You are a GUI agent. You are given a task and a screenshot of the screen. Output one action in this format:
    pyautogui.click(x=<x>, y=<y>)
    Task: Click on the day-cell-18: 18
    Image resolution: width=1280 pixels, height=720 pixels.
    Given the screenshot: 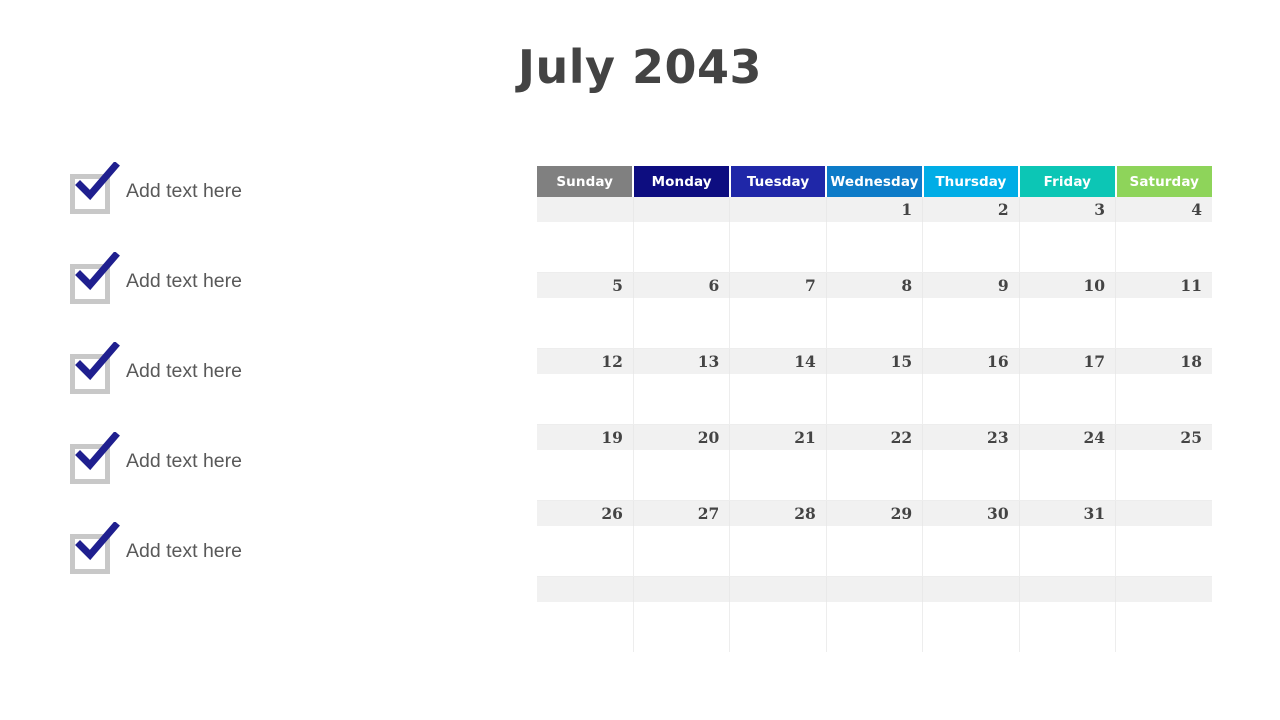 What is the action you would take?
    pyautogui.click(x=1163, y=361)
    